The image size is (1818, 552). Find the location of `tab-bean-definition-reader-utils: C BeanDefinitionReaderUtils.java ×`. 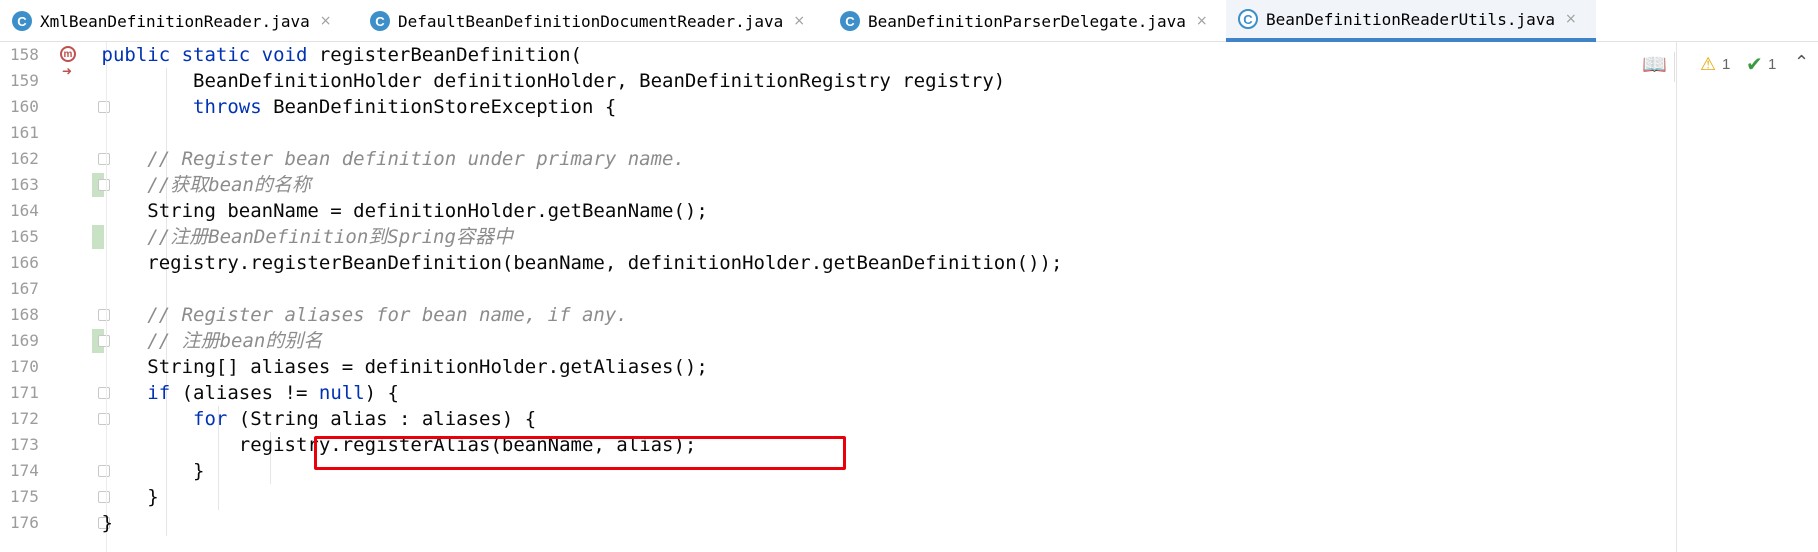

tab-bean-definition-reader-utils: C BeanDefinitionReaderUtils.java × is located at coordinates (1411, 21).